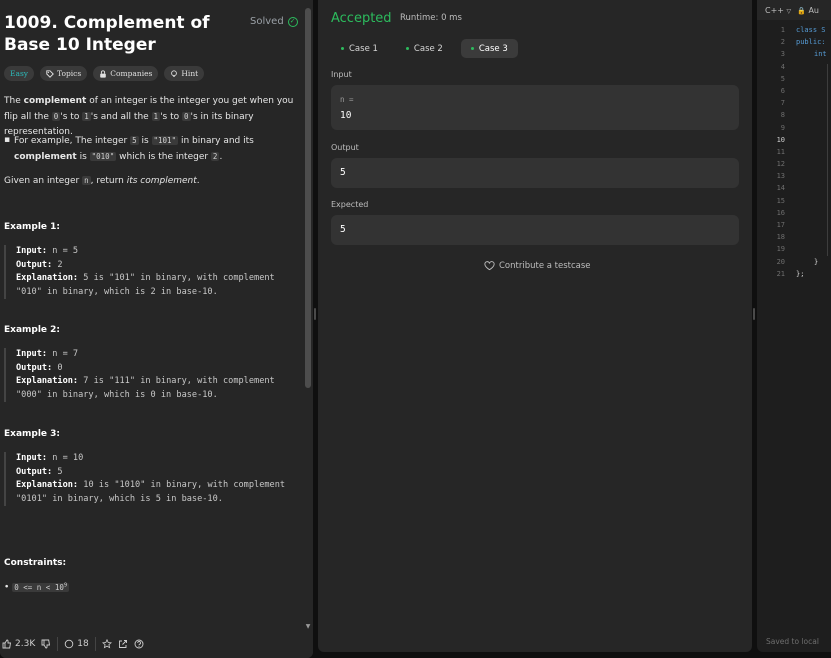 The width and height of the screenshot is (831, 658). I want to click on case-tab-1: Case 1, so click(359, 48).